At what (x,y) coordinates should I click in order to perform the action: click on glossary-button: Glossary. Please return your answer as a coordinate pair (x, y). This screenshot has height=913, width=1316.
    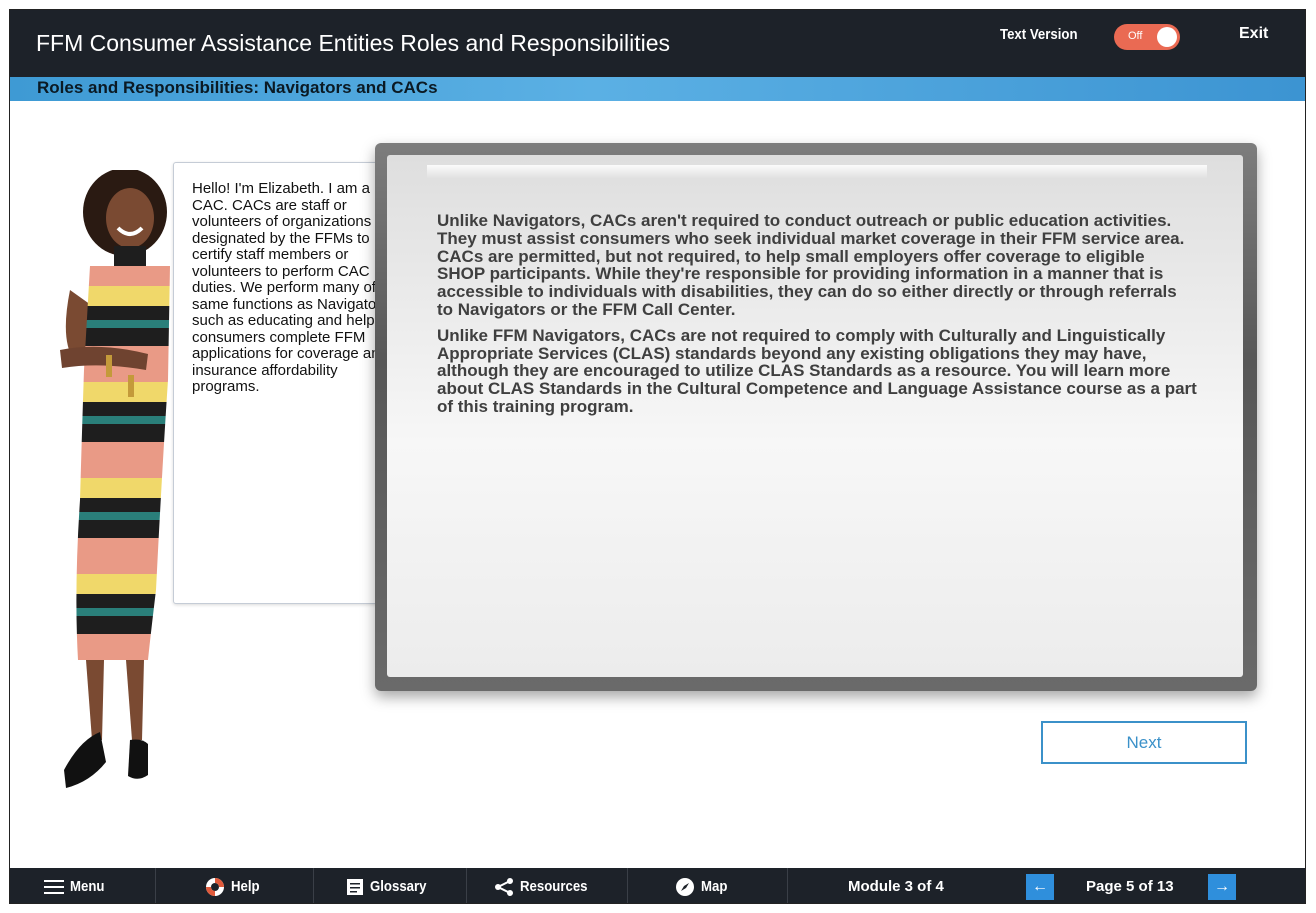
    Looking at the image, I should click on (390, 885).